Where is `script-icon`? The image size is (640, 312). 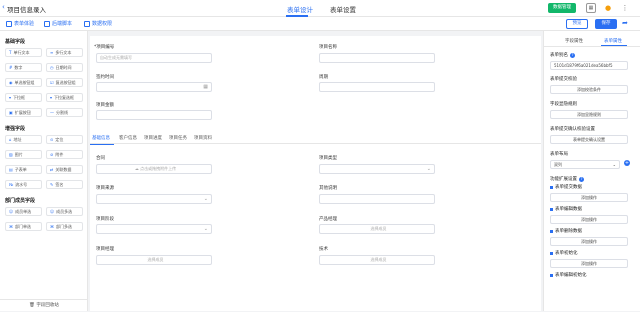 script-icon is located at coordinates (47, 23).